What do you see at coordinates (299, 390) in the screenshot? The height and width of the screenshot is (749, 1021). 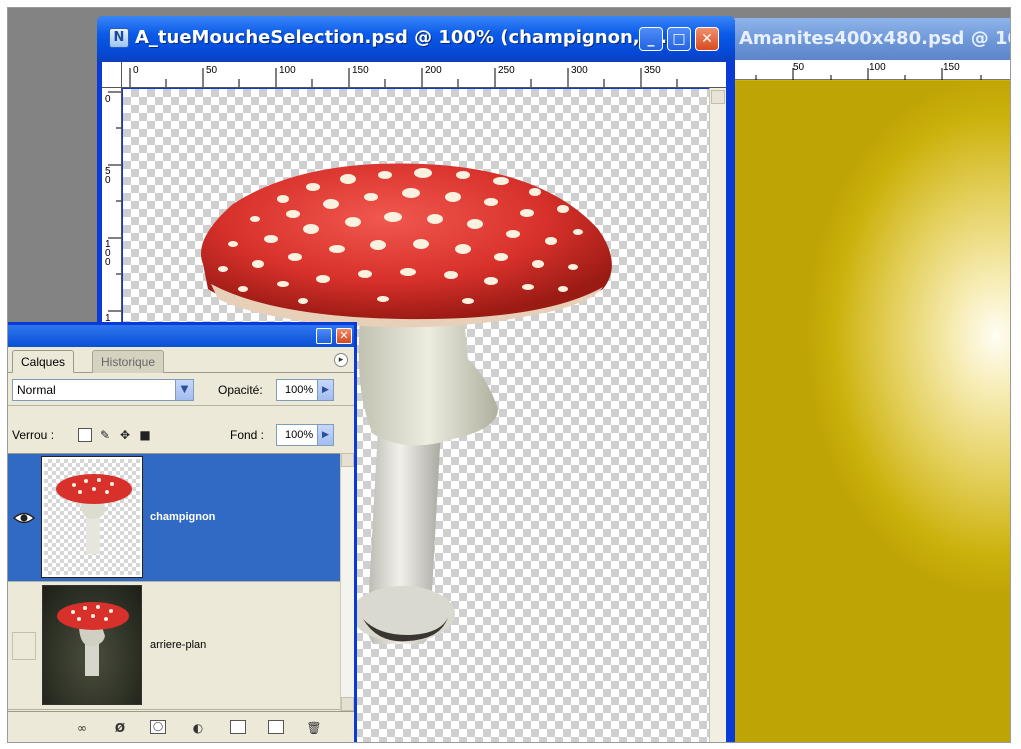 I see `opacity-value: 100%` at bounding box center [299, 390].